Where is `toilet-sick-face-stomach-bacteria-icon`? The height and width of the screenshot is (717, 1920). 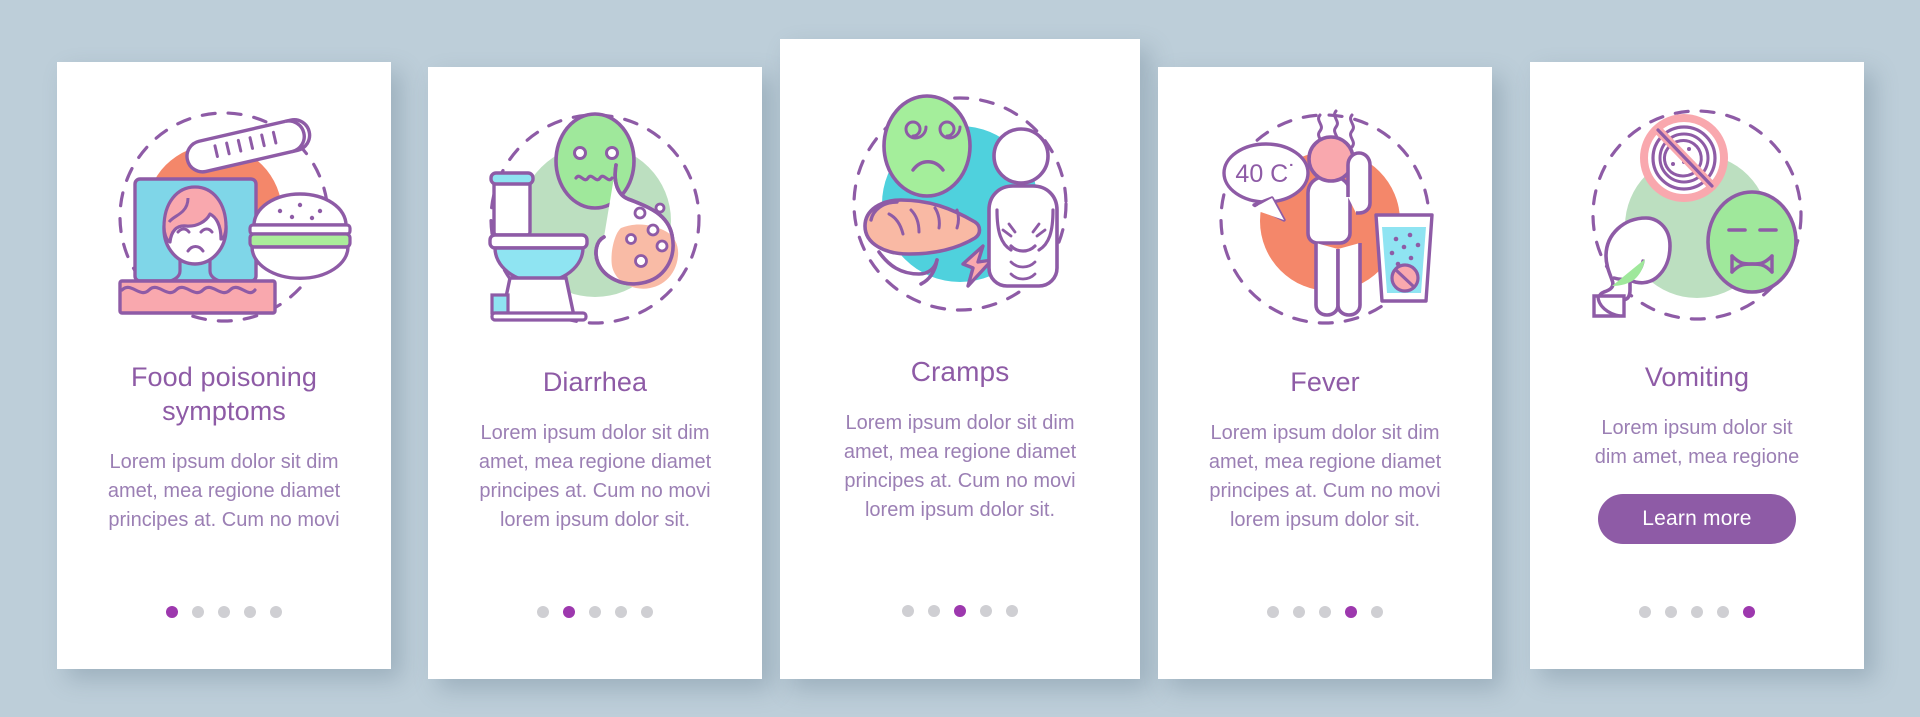
toilet-sick-face-stomach-bacteria-icon is located at coordinates (594, 218).